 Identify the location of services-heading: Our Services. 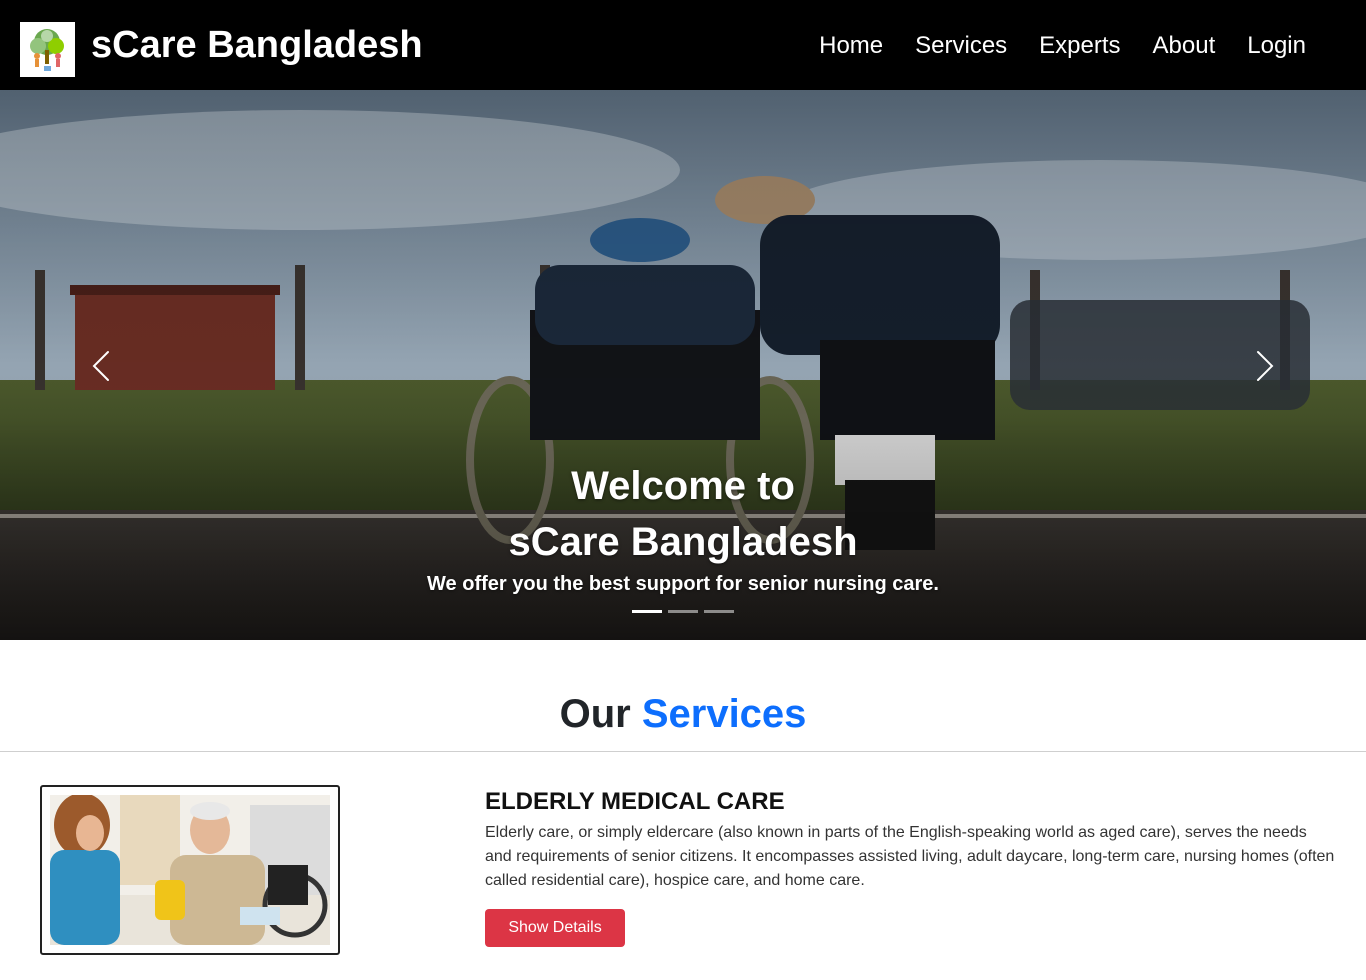
(683, 714).